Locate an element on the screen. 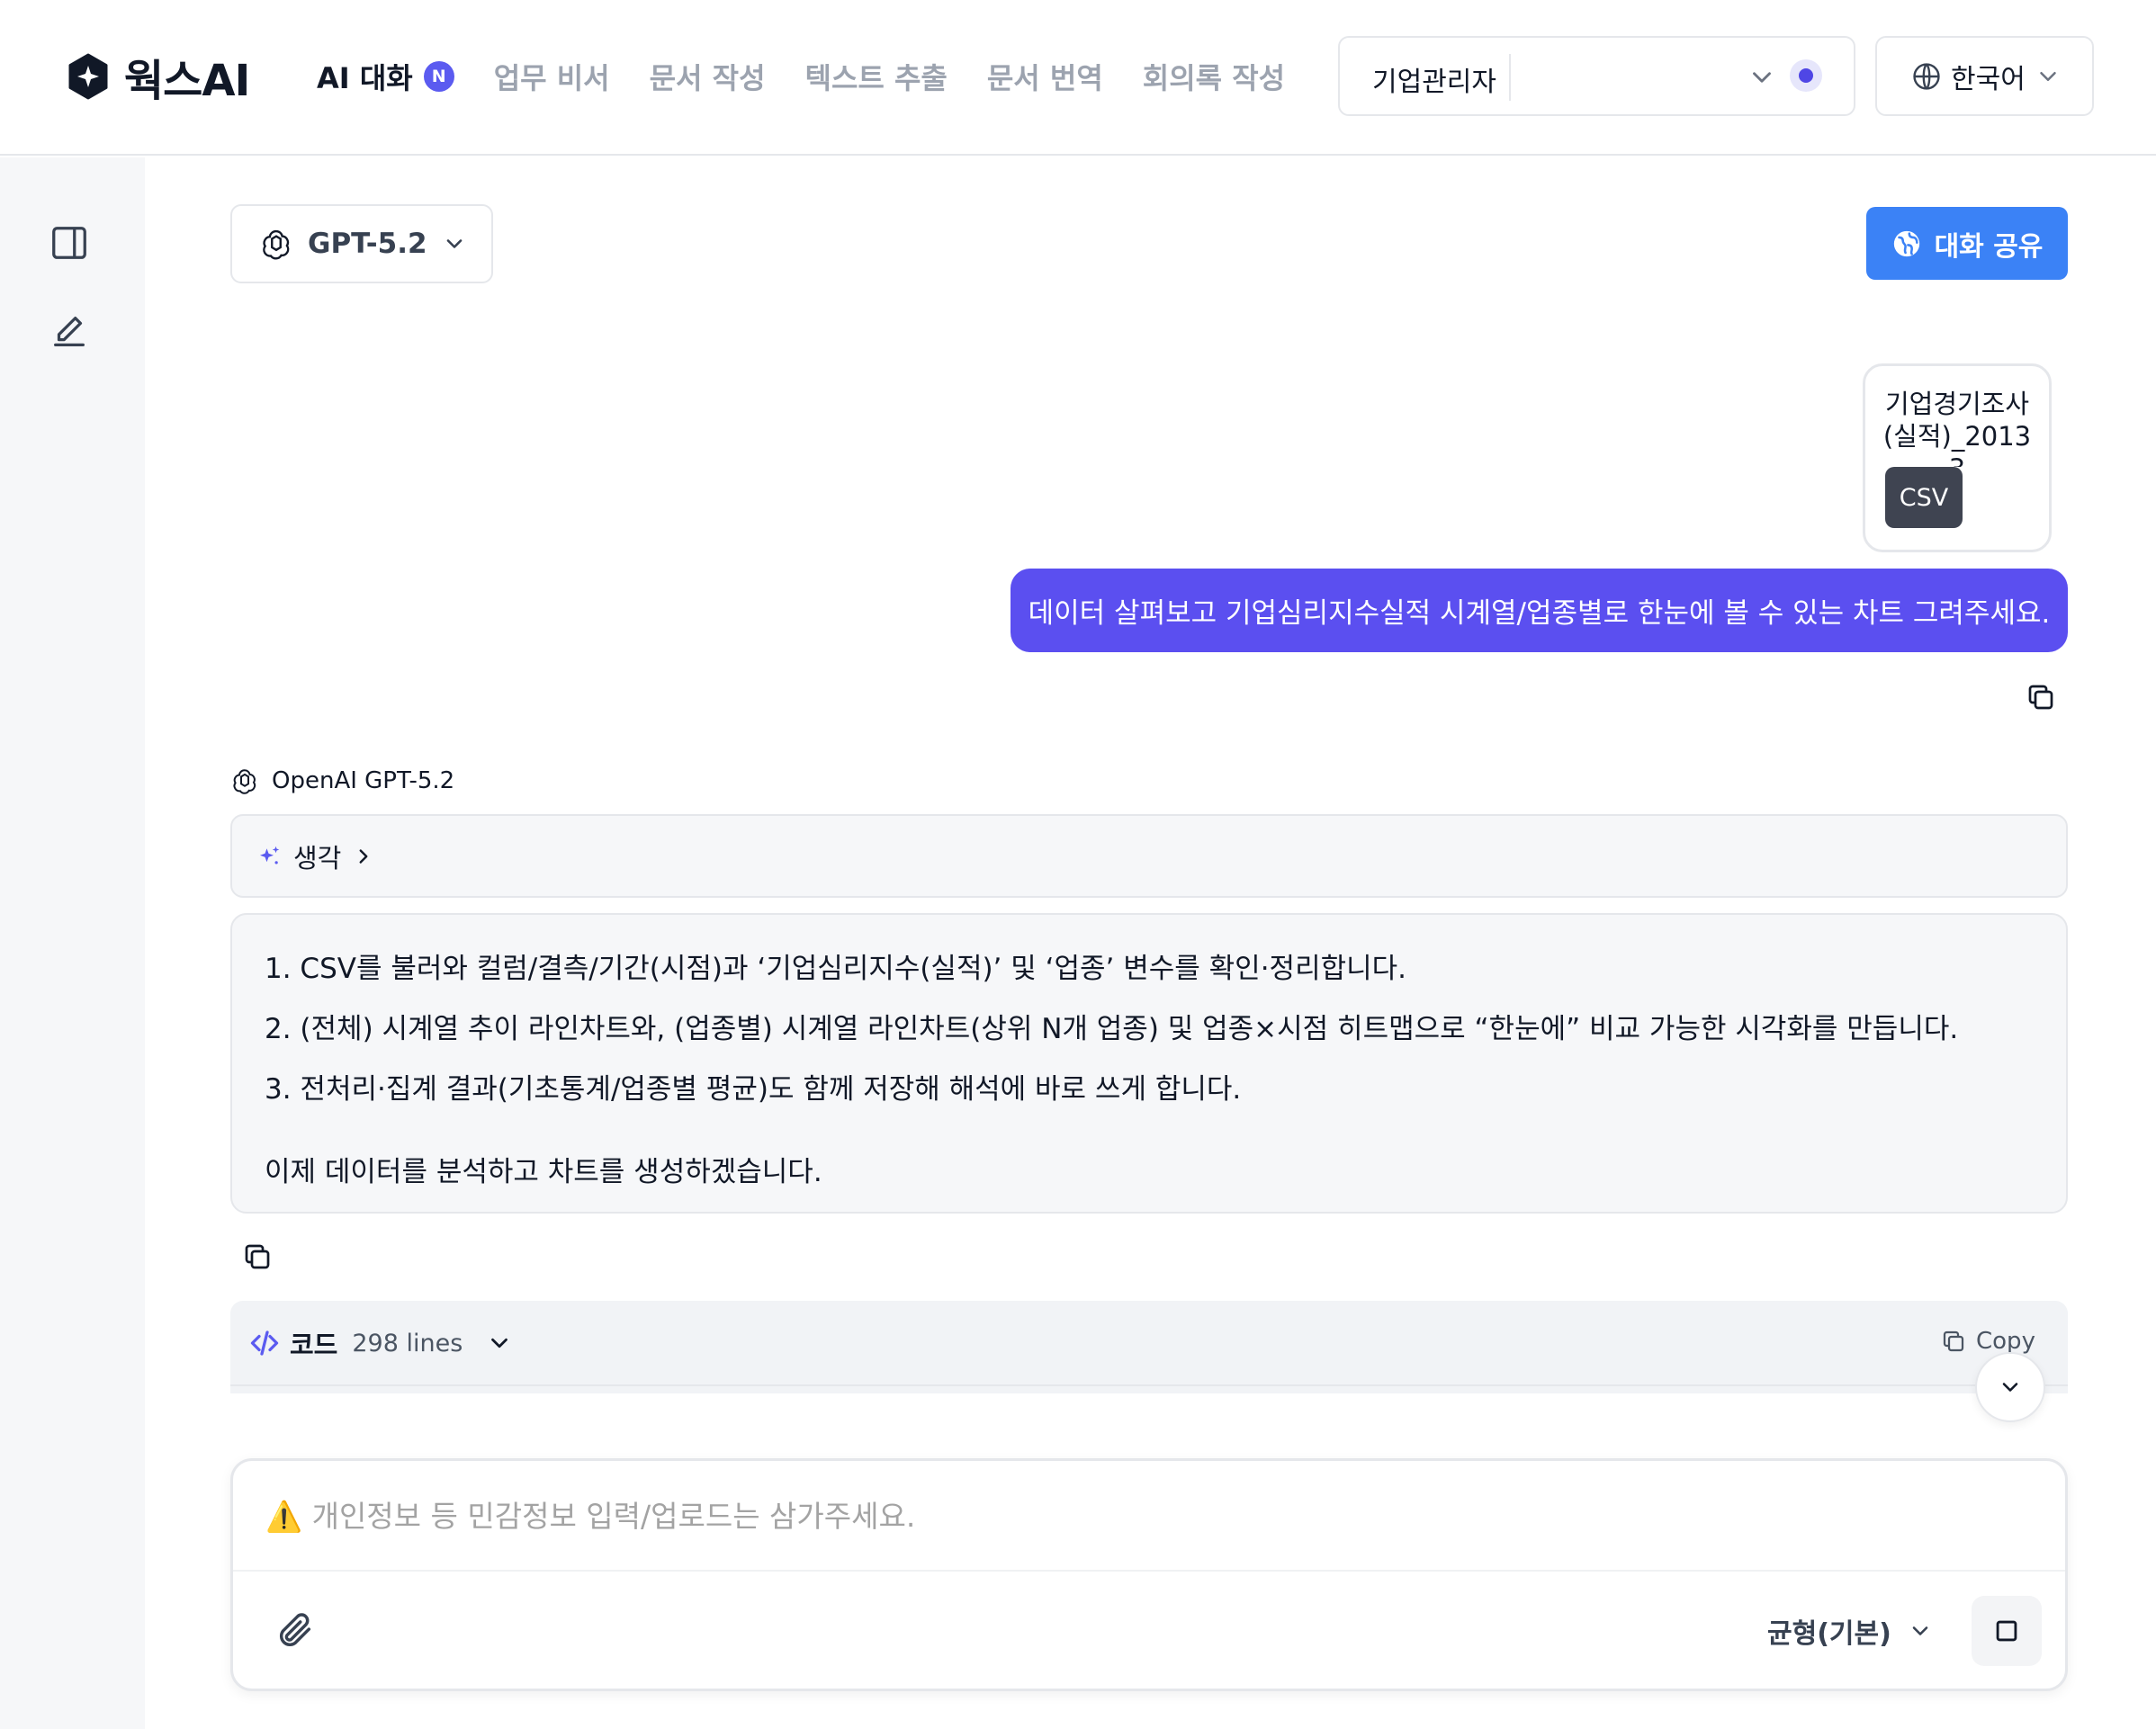 The height and width of the screenshot is (1729, 2156). attachment-type-badge: CSV is located at coordinates (1924, 497).